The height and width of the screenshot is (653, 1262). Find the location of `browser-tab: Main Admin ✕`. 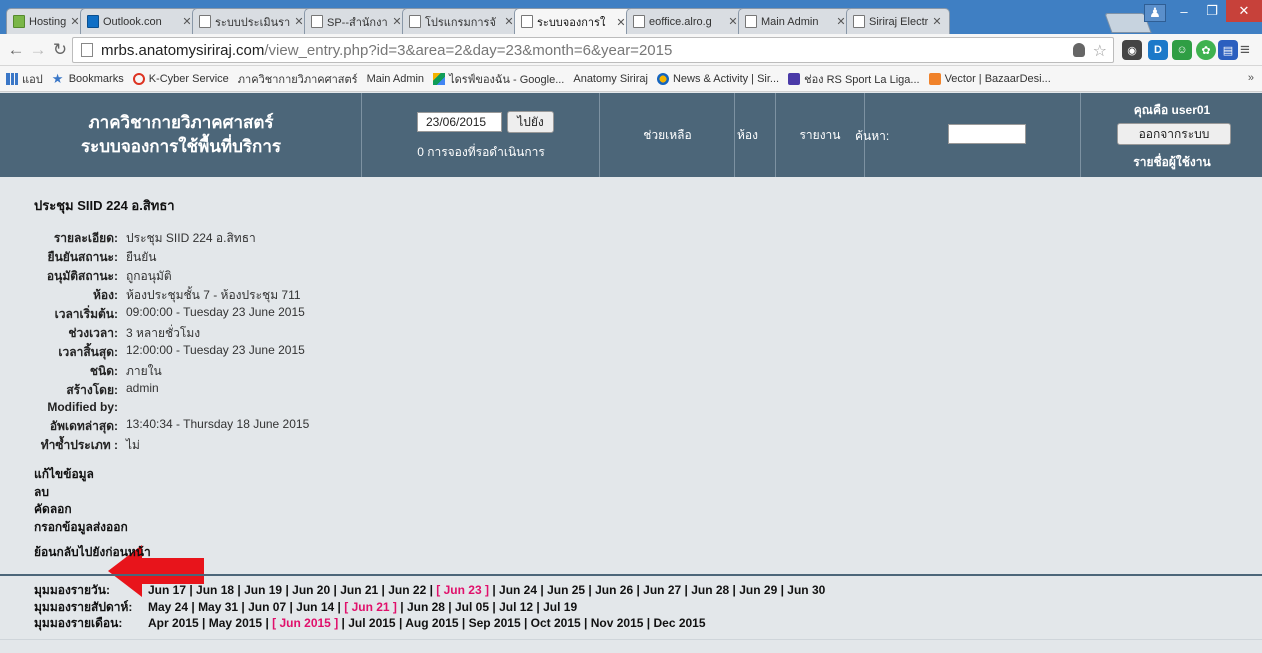

browser-tab: Main Admin ✕ is located at coordinates (796, 21).